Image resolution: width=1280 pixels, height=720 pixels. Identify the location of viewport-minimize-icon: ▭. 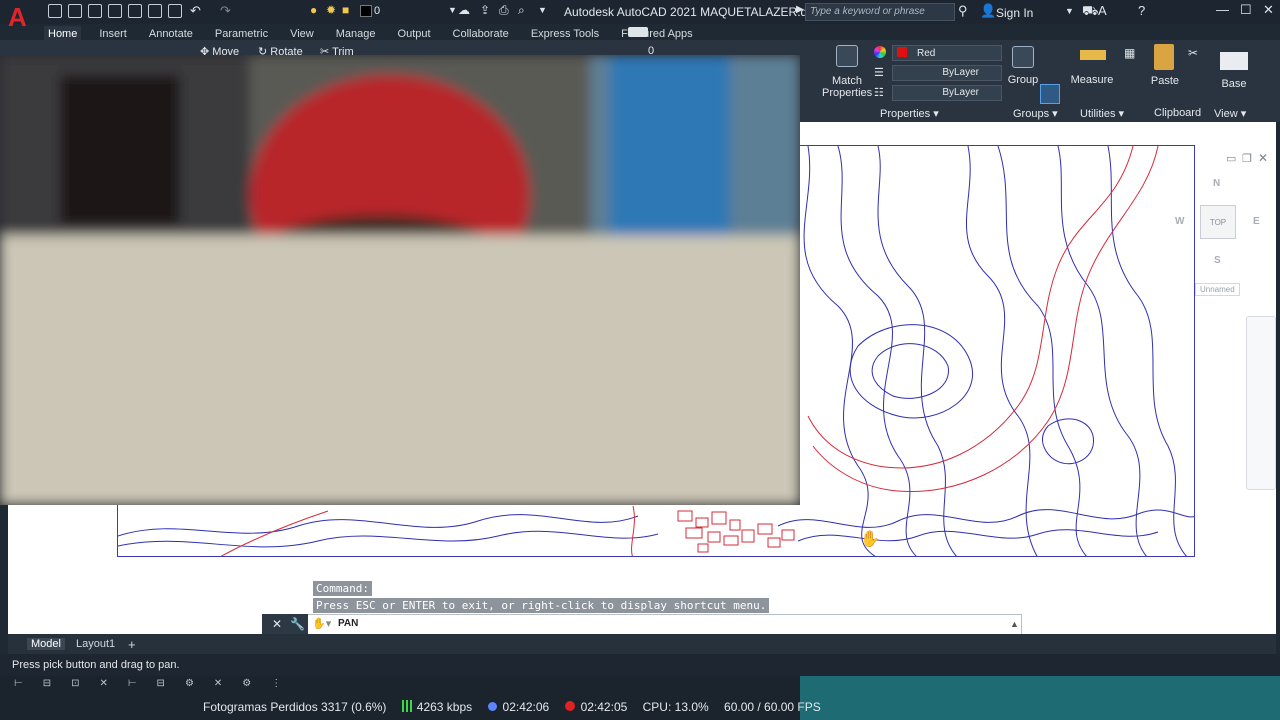
(1231, 158).